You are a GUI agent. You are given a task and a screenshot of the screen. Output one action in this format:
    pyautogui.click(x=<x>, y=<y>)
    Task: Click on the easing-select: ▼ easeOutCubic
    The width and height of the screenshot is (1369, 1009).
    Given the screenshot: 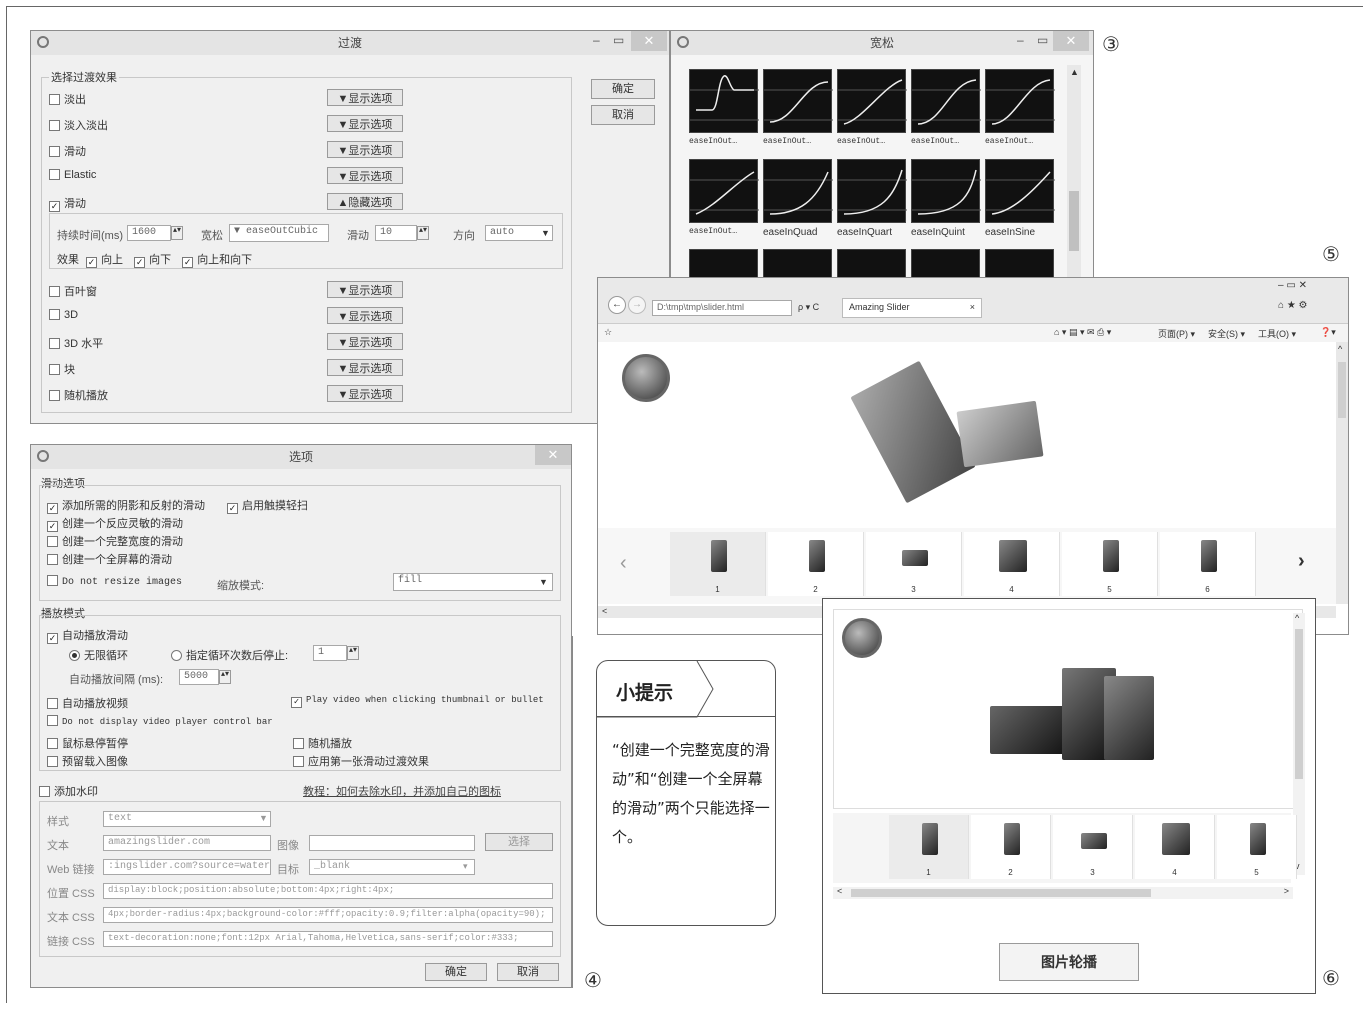 What is the action you would take?
    pyautogui.click(x=279, y=233)
    